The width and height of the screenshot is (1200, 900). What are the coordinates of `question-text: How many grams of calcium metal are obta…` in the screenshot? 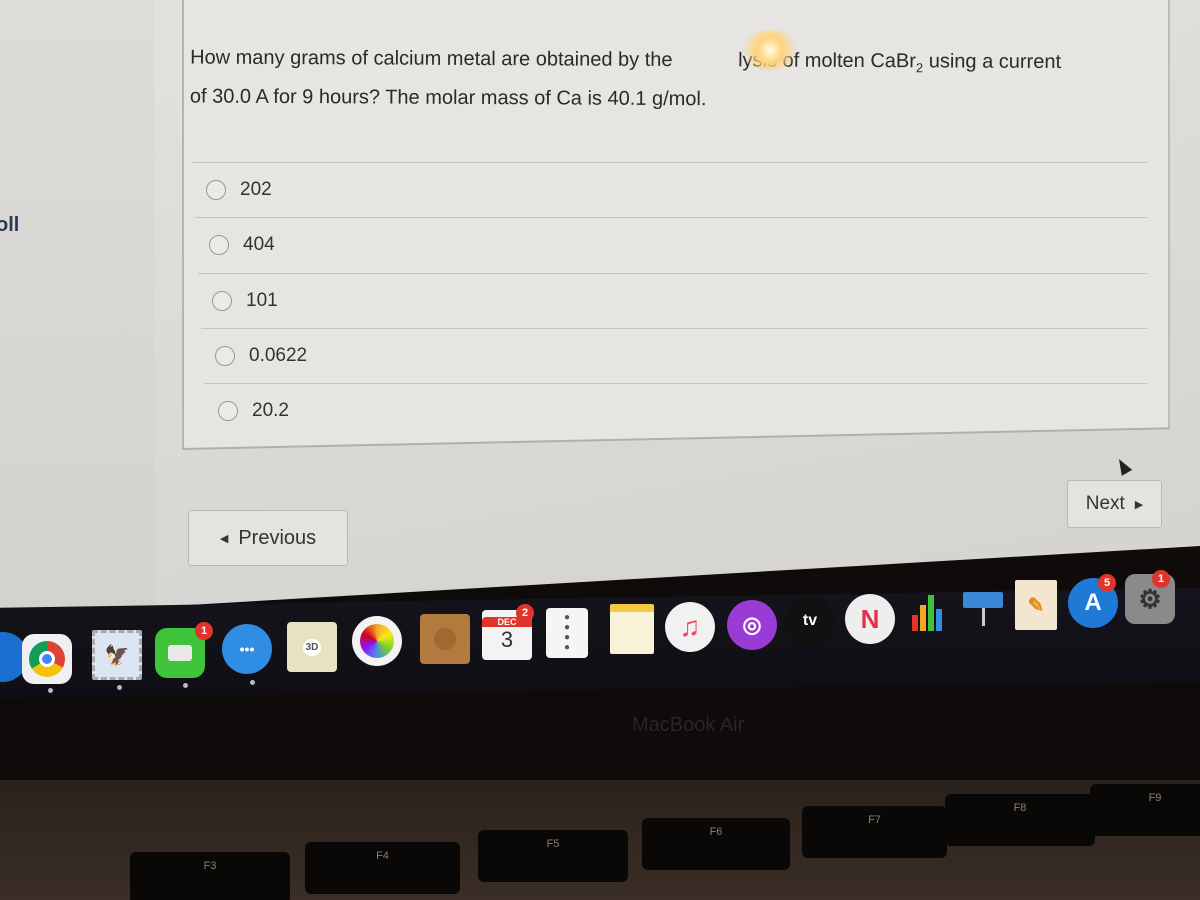 It's located at (625, 78).